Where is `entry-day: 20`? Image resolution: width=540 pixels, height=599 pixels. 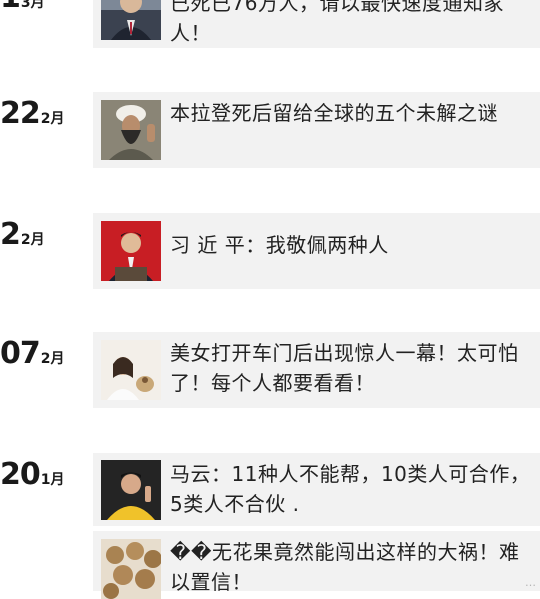
entry-day: 20 is located at coordinates (20, 474).